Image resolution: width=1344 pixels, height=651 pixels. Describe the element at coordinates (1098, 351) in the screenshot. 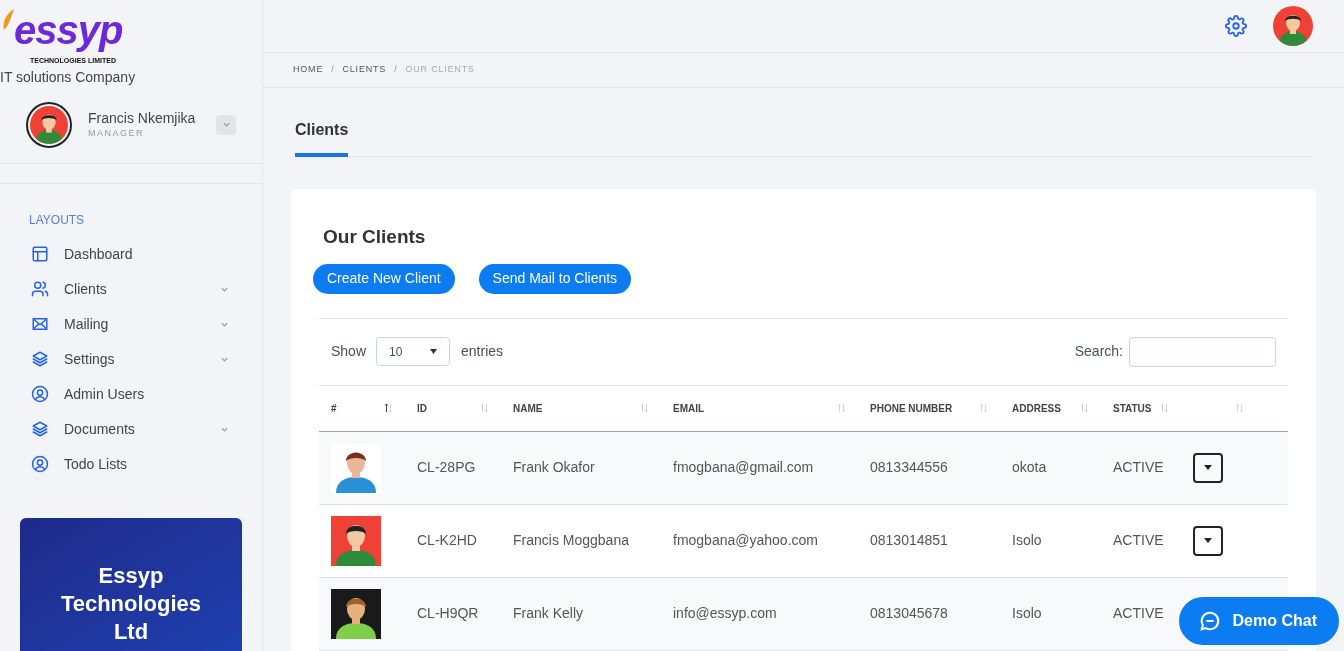

I see `search-label: Search:` at that location.